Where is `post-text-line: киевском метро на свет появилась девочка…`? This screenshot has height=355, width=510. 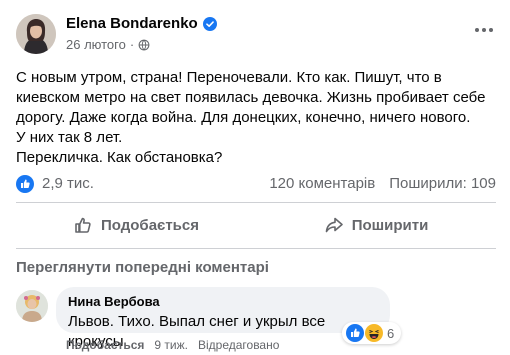
post-text-line: киевском метро на свет появилась девочка… is located at coordinates (251, 97).